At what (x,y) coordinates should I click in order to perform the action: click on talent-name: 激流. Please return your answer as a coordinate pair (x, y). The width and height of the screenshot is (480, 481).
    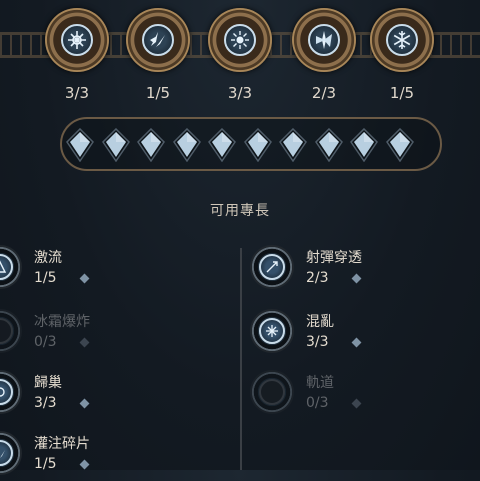
    Looking at the image, I should click on (48, 258).